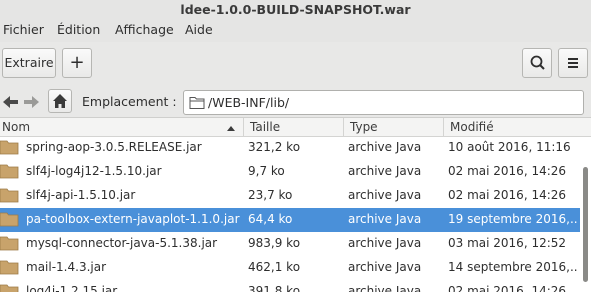 This screenshot has width=591, height=292. What do you see at coordinates (16, 127) in the screenshot?
I see `column-header-name-label: Nom` at bounding box center [16, 127].